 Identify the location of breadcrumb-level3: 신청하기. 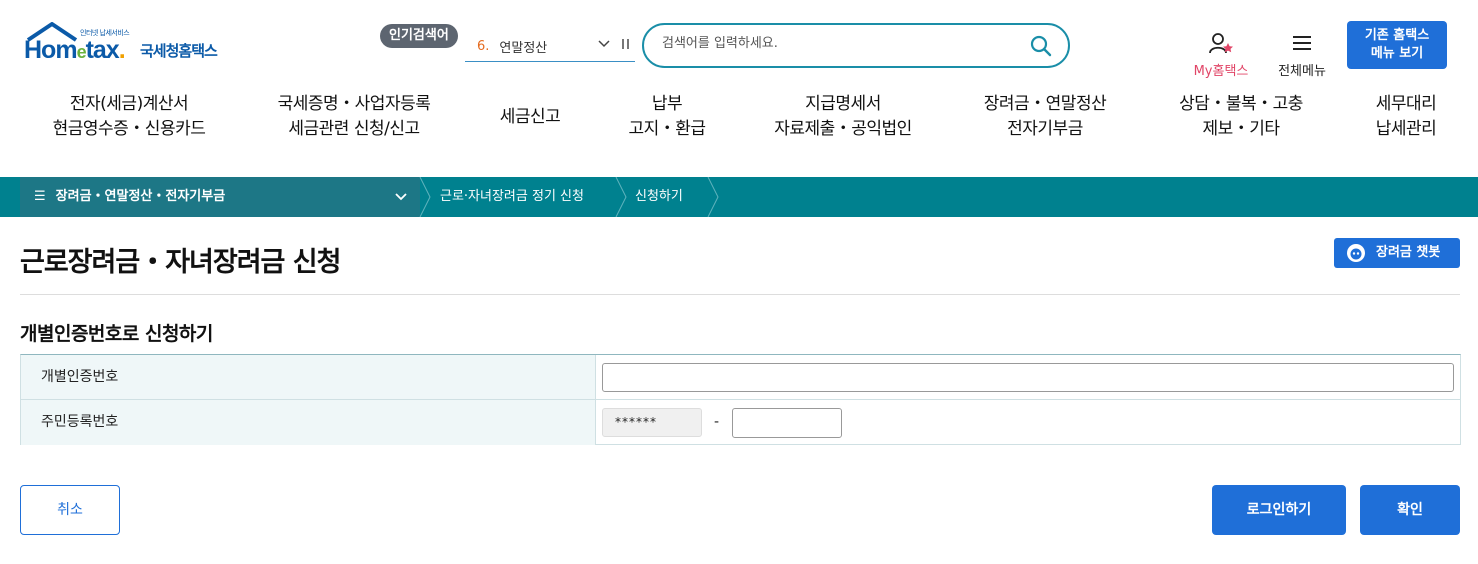
(659, 197).